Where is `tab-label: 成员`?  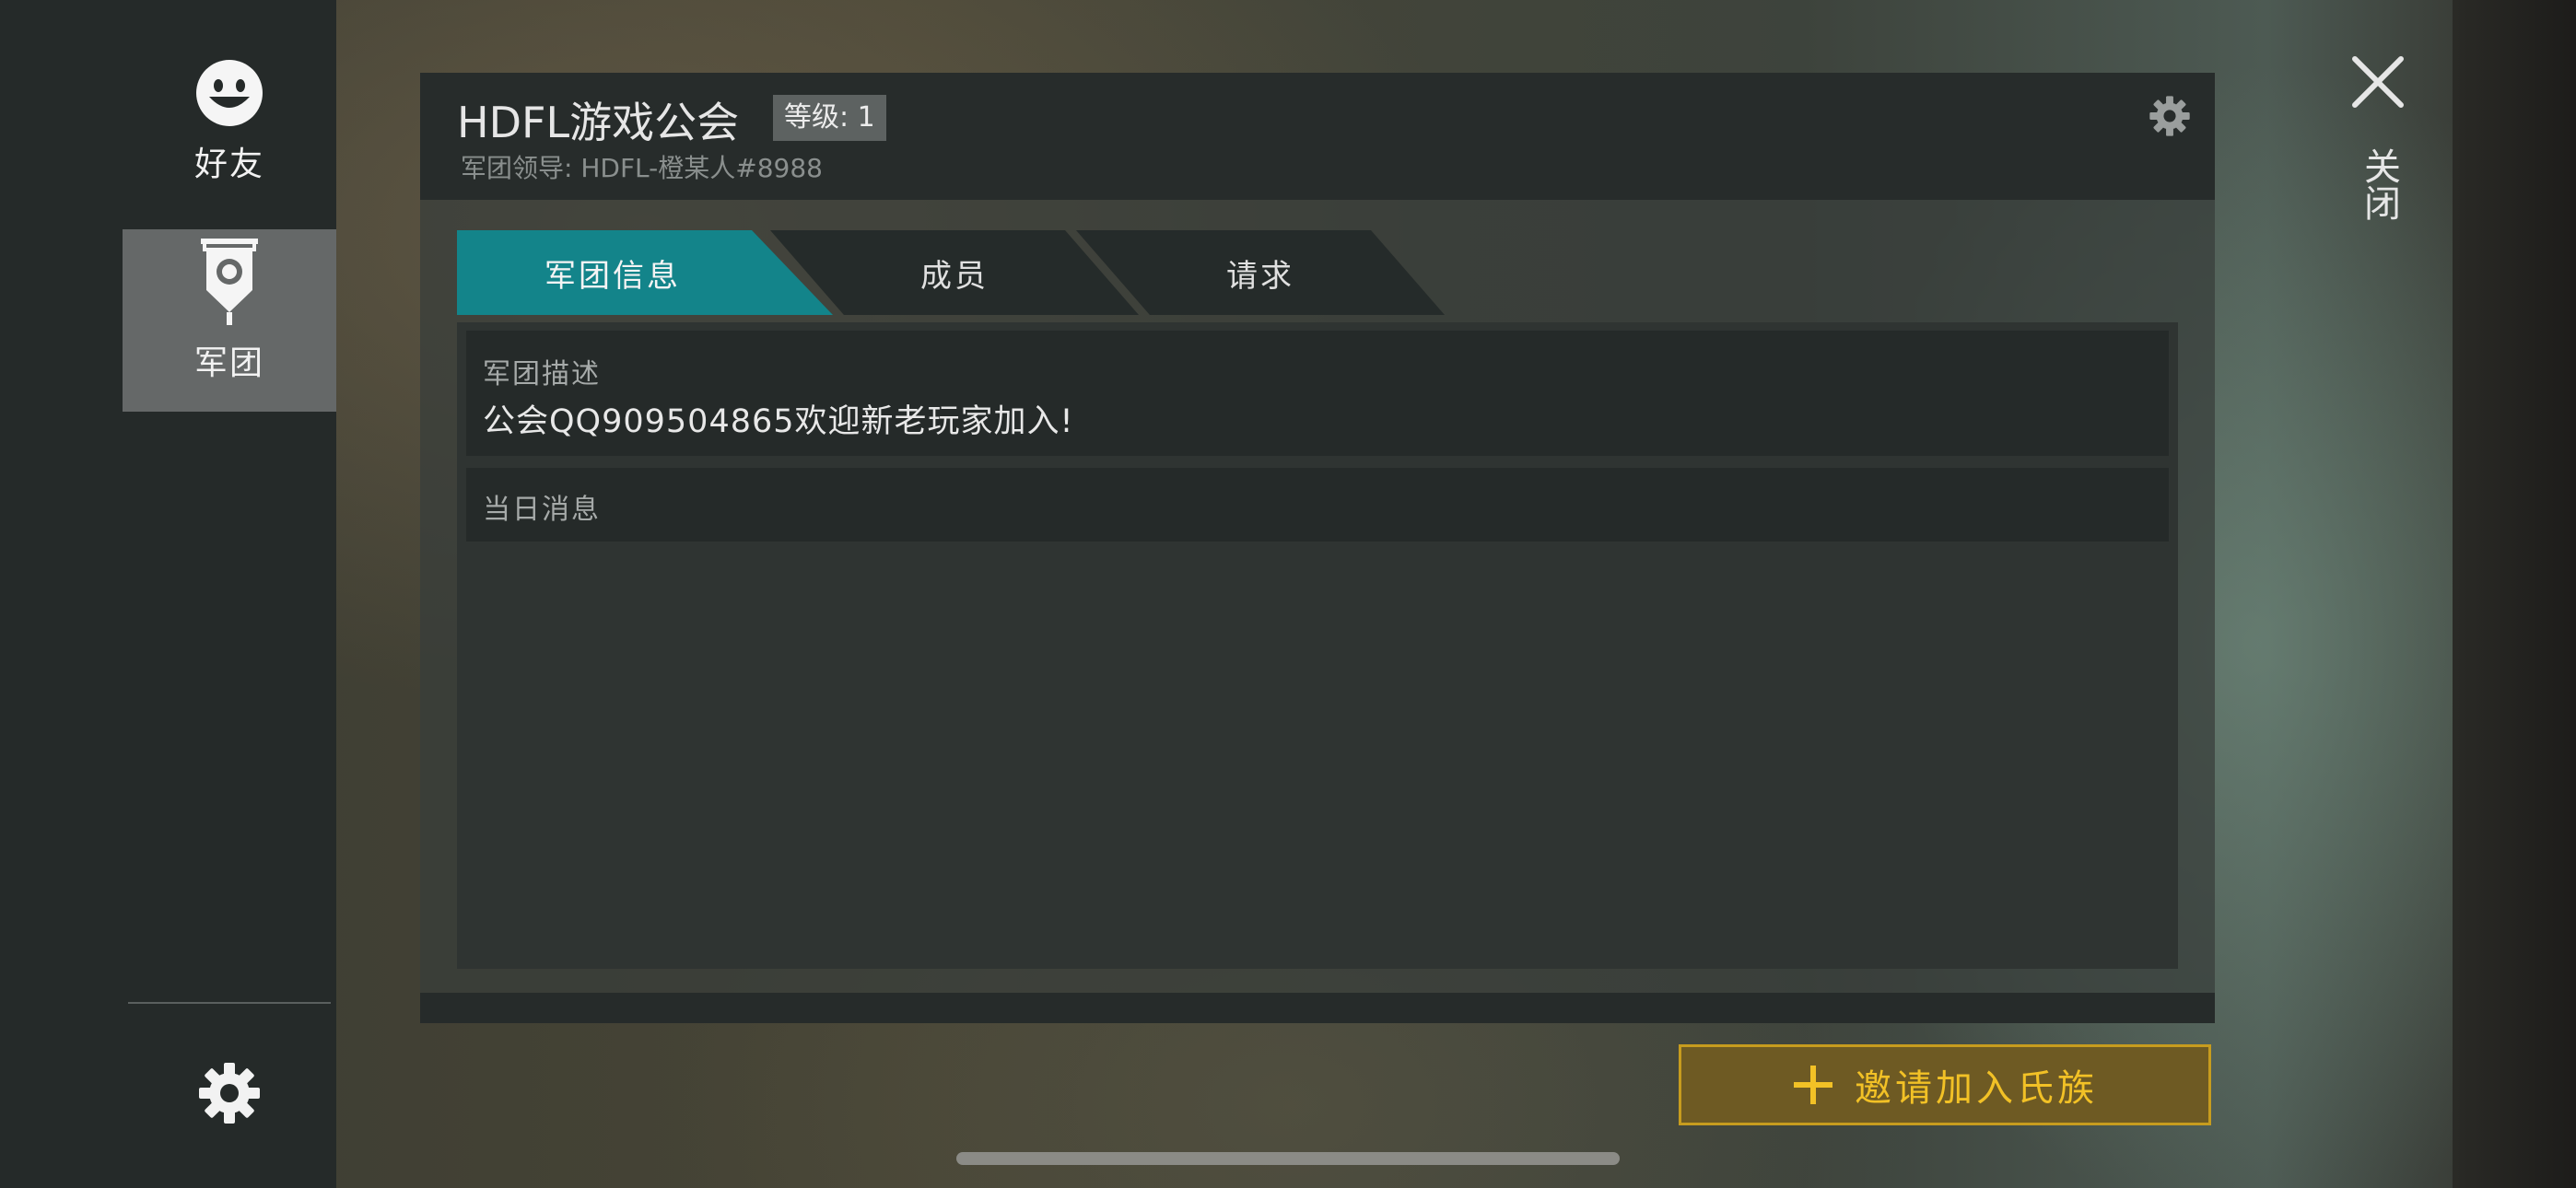
tab-label: 成员 is located at coordinates (954, 276).